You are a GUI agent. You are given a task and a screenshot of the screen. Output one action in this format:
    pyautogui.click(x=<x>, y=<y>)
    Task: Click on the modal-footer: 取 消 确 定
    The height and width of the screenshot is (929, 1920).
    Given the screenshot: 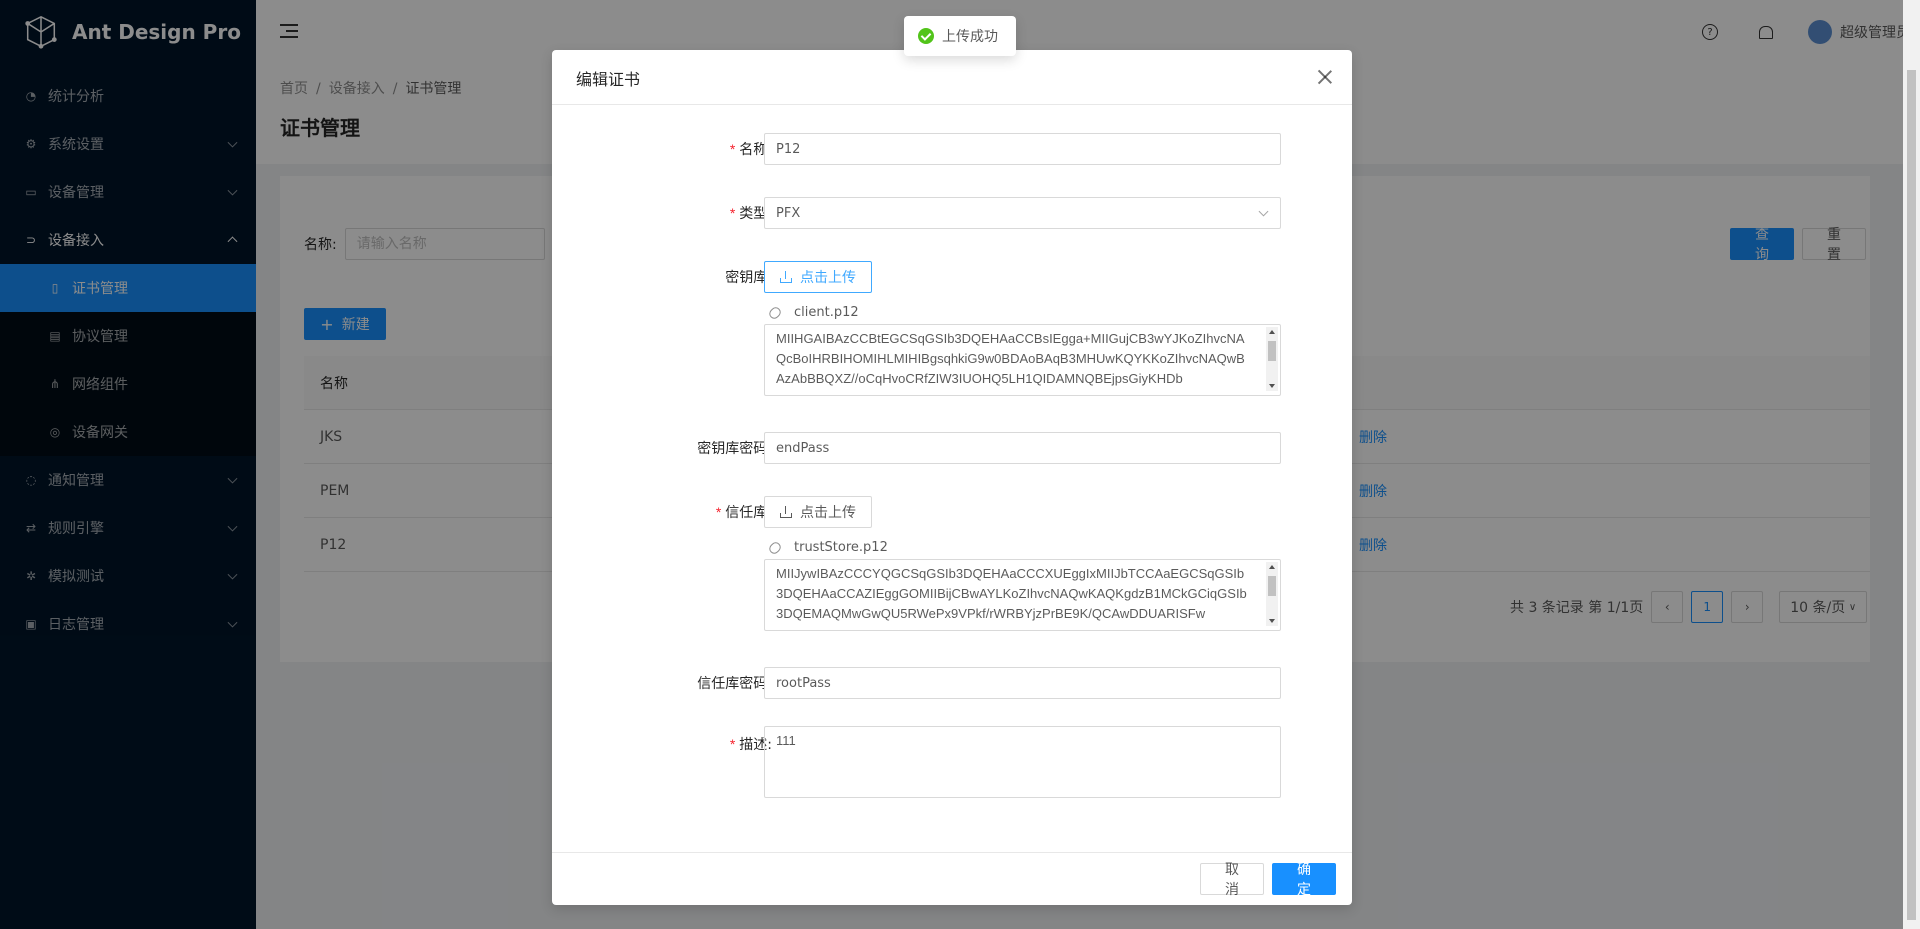 What is the action you would take?
    pyautogui.click(x=952, y=878)
    